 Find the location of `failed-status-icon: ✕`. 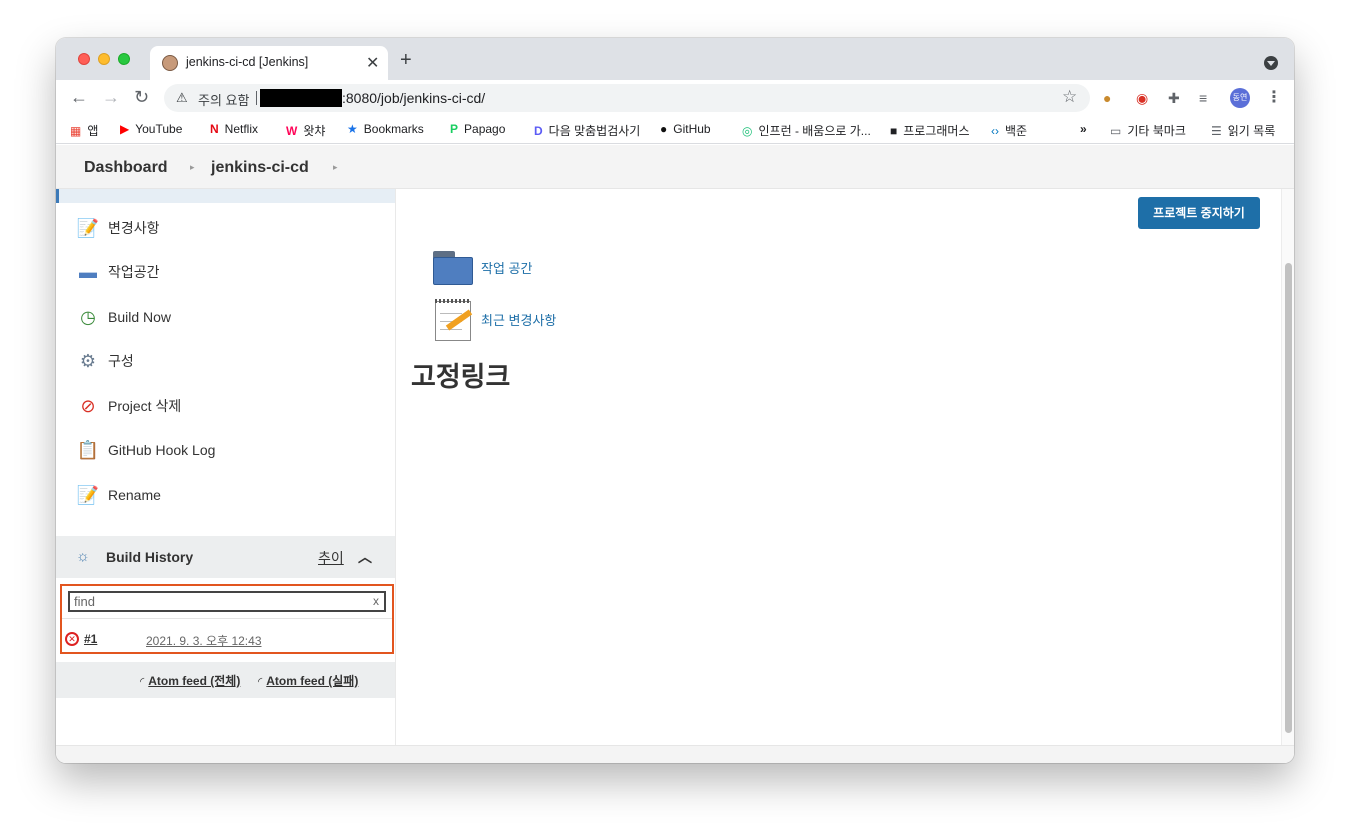

failed-status-icon: ✕ is located at coordinates (72, 639).